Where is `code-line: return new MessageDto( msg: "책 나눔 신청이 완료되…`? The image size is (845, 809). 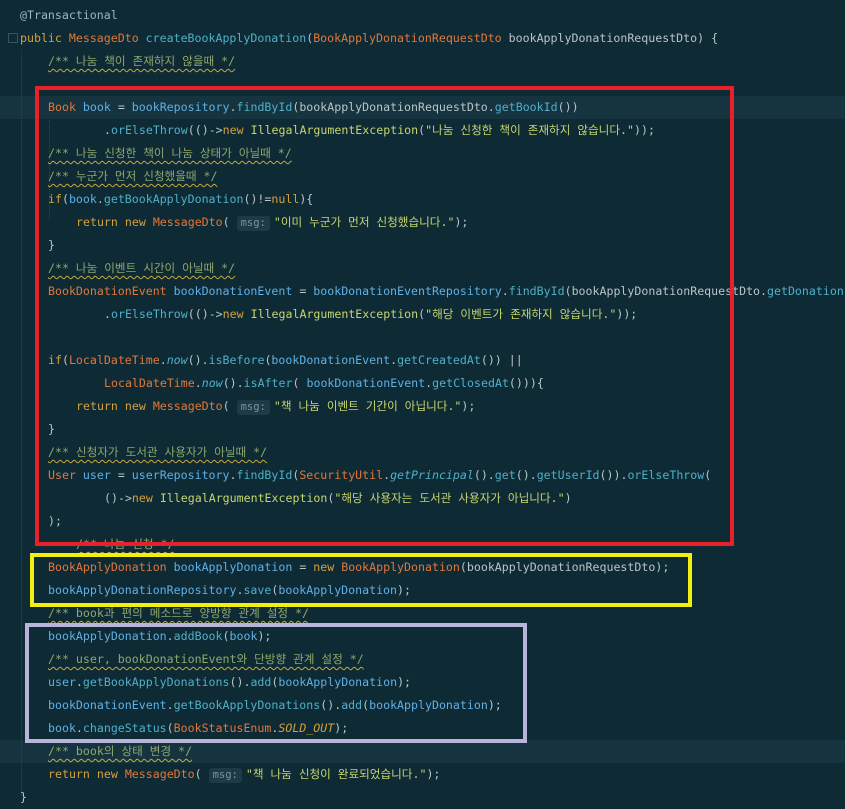
code-line: return new MessageDto( msg: "책 나눔 신청이 완료되… is located at coordinates (244, 775).